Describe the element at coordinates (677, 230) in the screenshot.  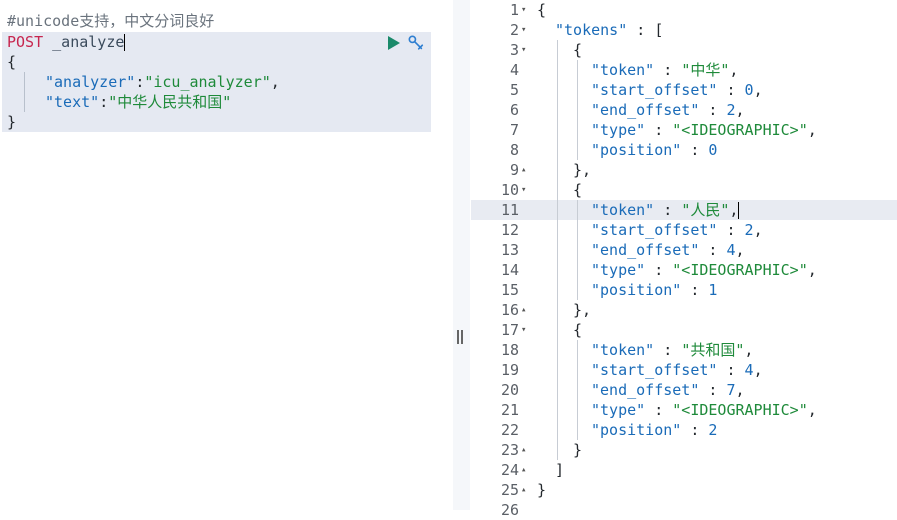
I see `code-line: "start_offset" : 2,` at that location.